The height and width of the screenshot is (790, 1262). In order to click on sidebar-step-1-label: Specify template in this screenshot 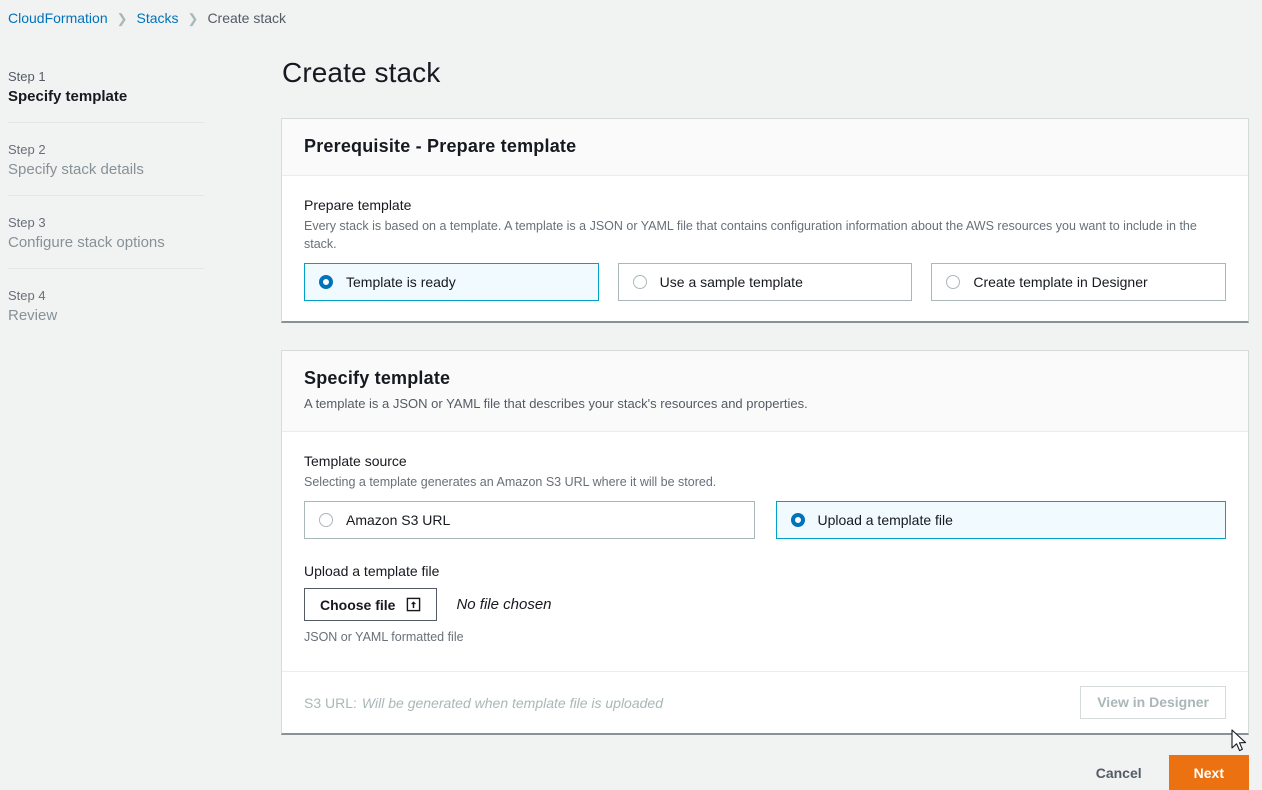, I will do `click(68, 96)`.